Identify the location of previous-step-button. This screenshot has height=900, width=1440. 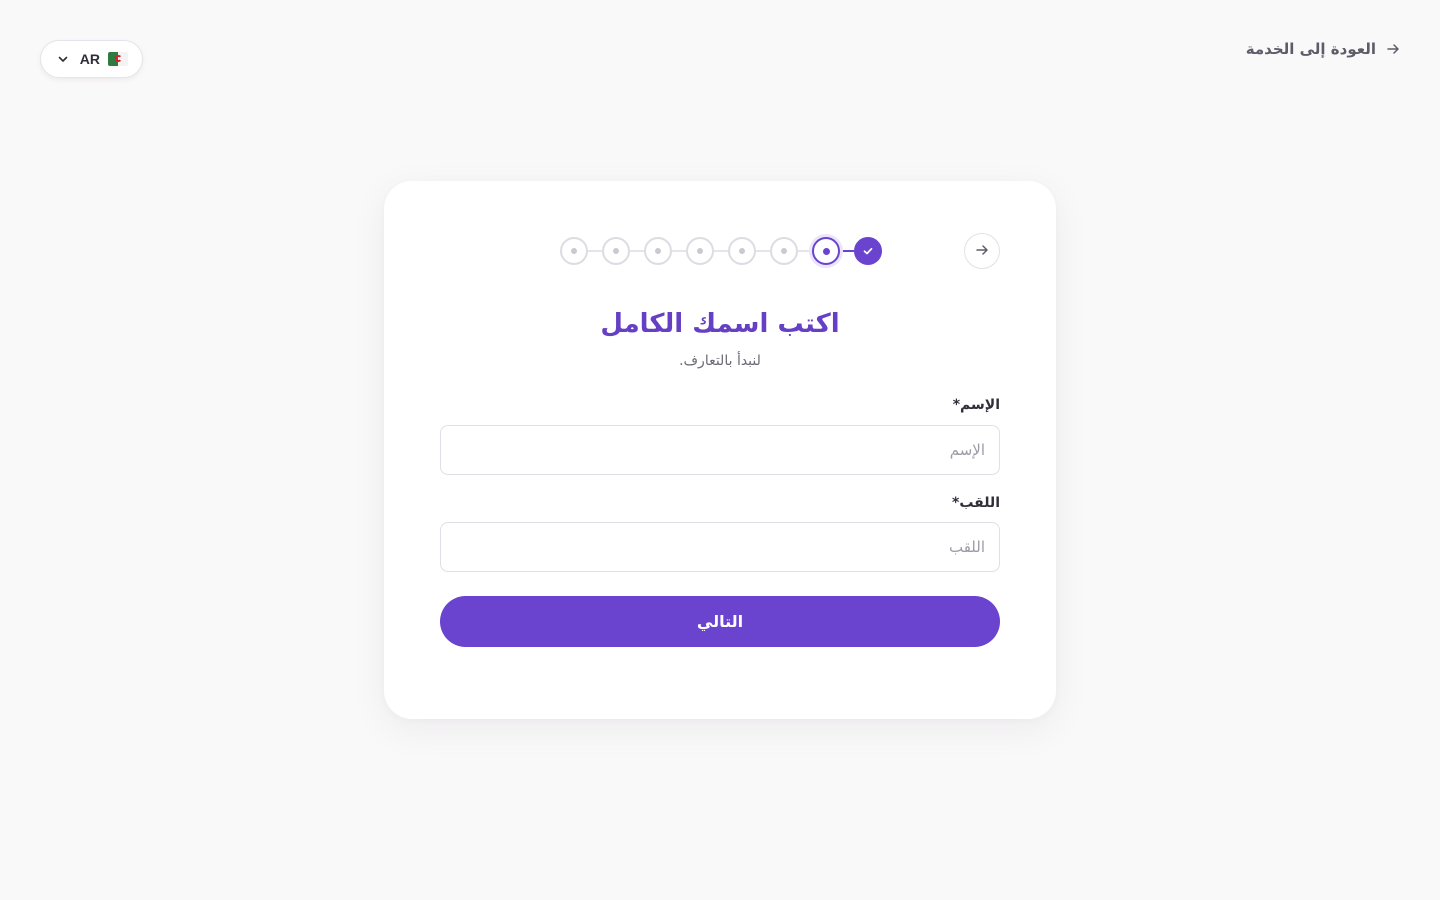
(982, 251).